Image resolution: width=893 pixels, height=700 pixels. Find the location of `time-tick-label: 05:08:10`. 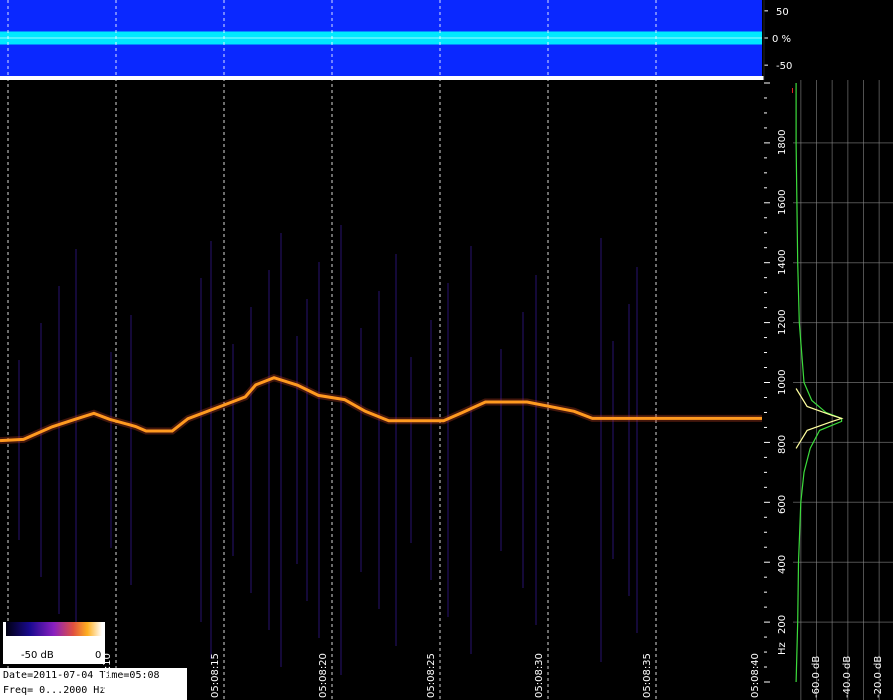

time-tick-label: 05:08:10 is located at coordinates (107, 675).